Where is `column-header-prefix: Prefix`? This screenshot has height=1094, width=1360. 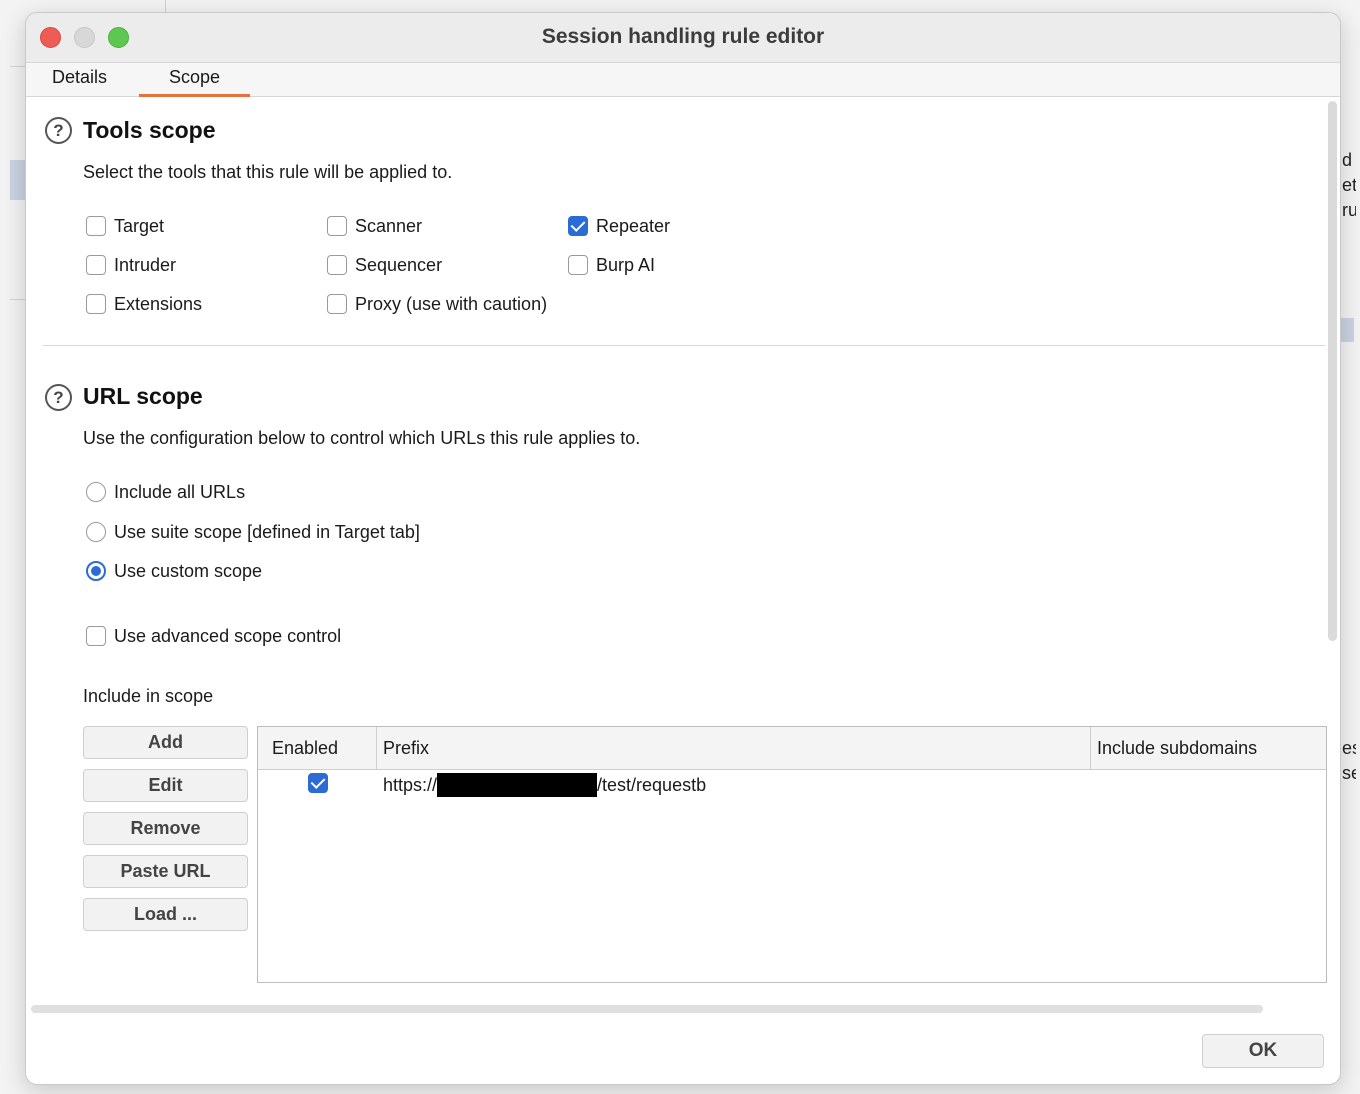
column-header-prefix: Prefix is located at coordinates (734, 748).